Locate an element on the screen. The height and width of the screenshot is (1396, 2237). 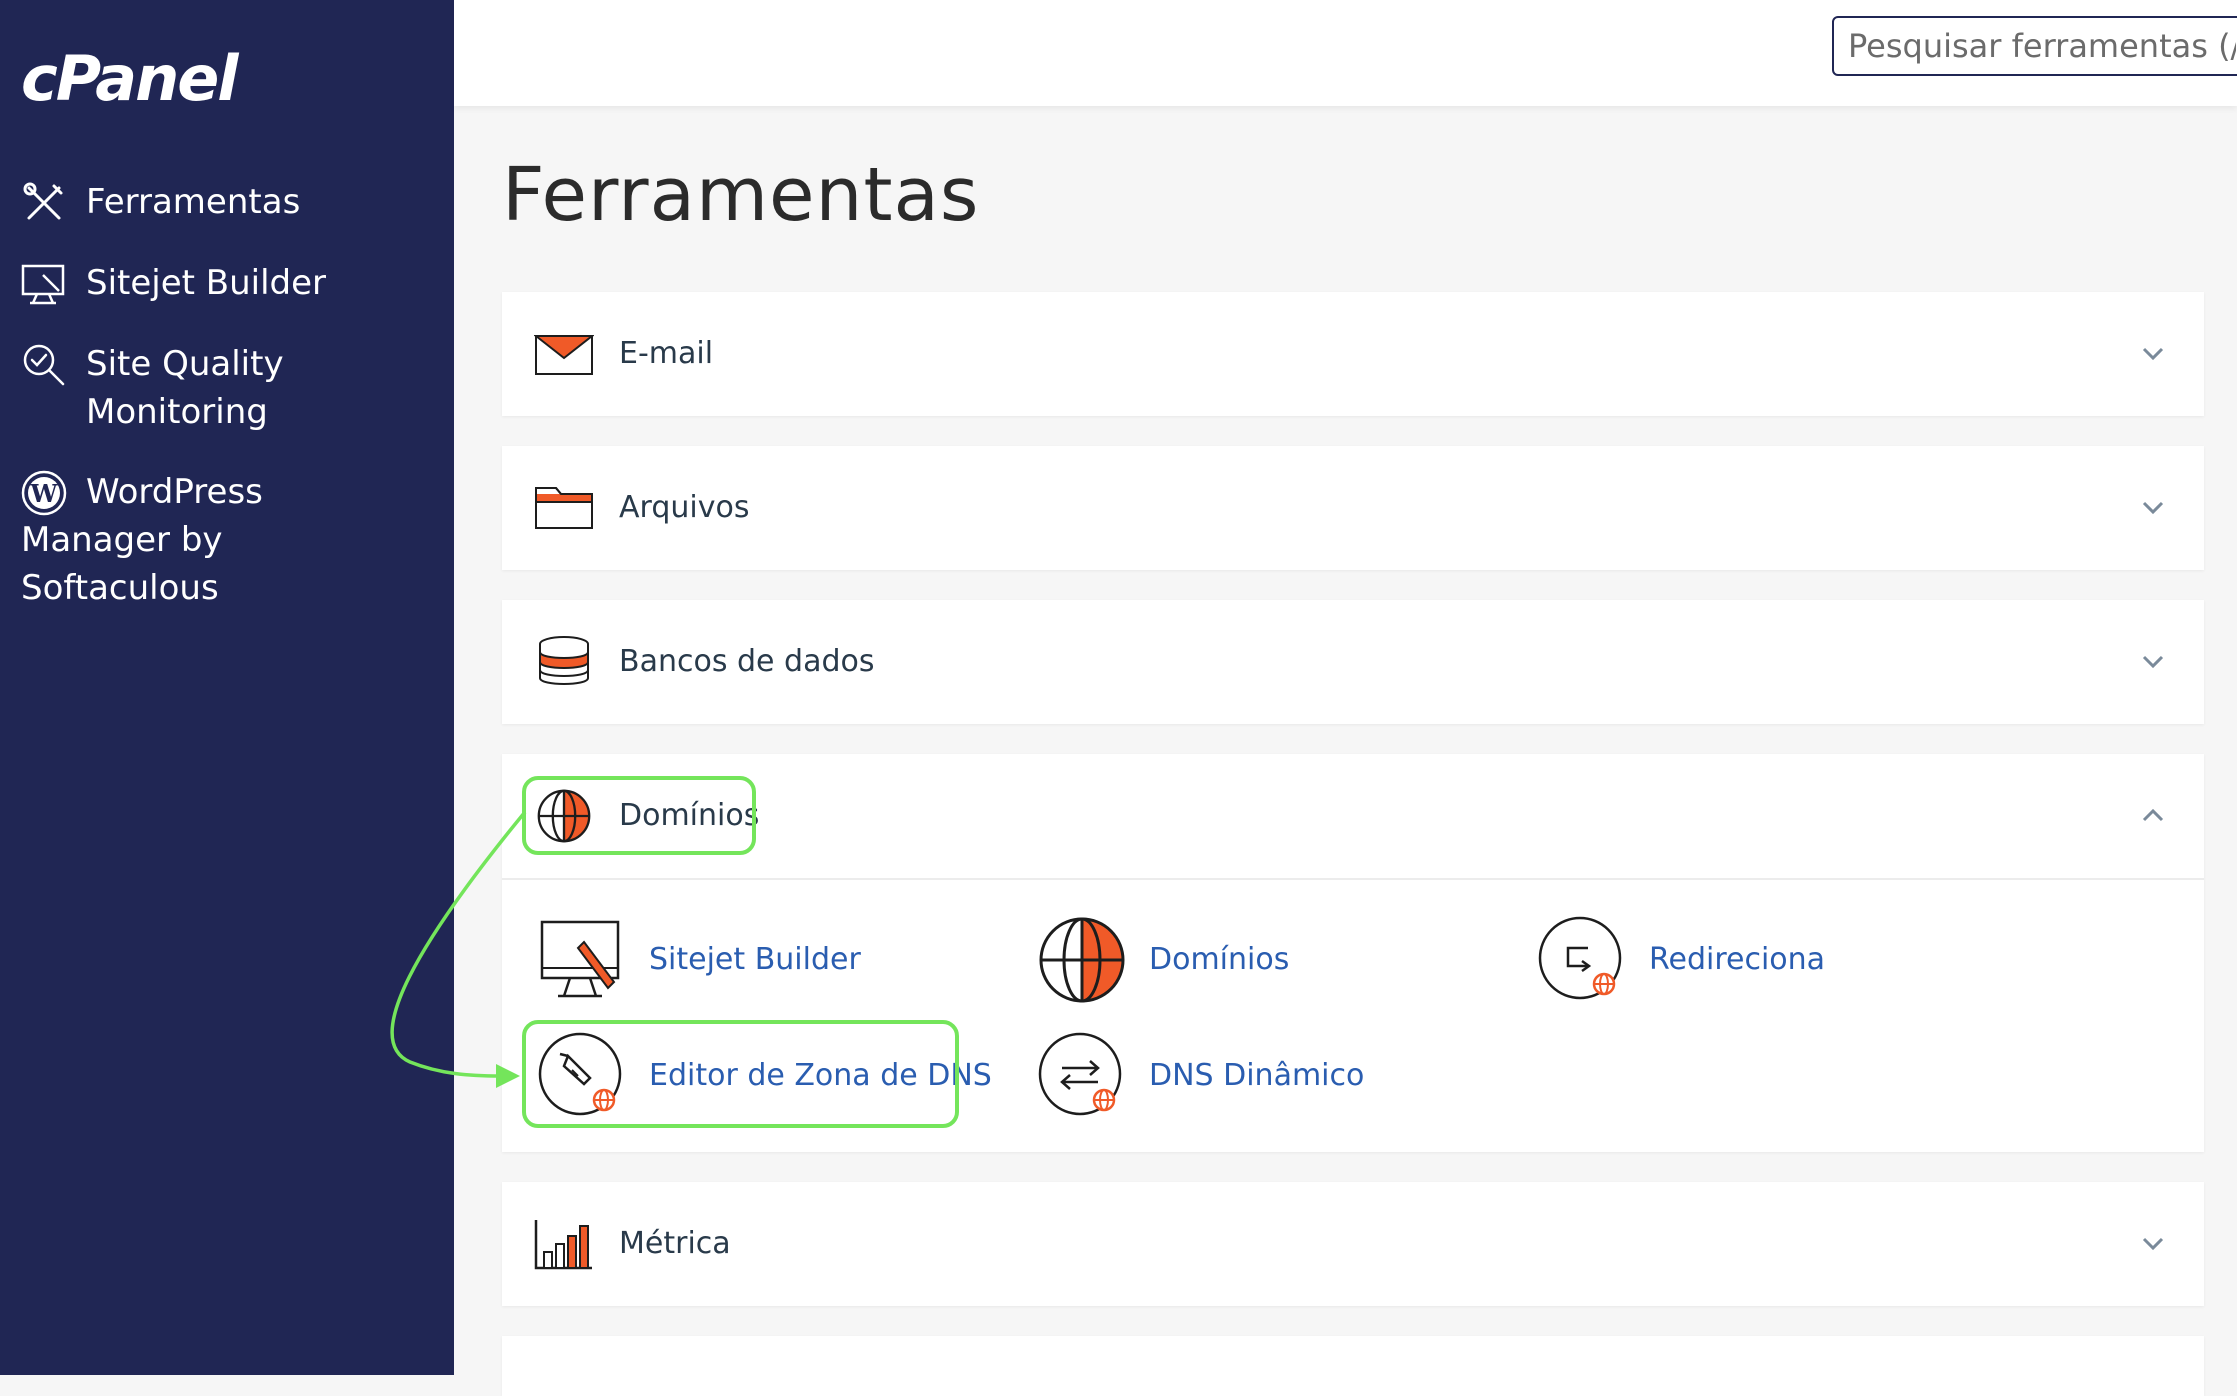
annotation-arrow is located at coordinates (458, 949).